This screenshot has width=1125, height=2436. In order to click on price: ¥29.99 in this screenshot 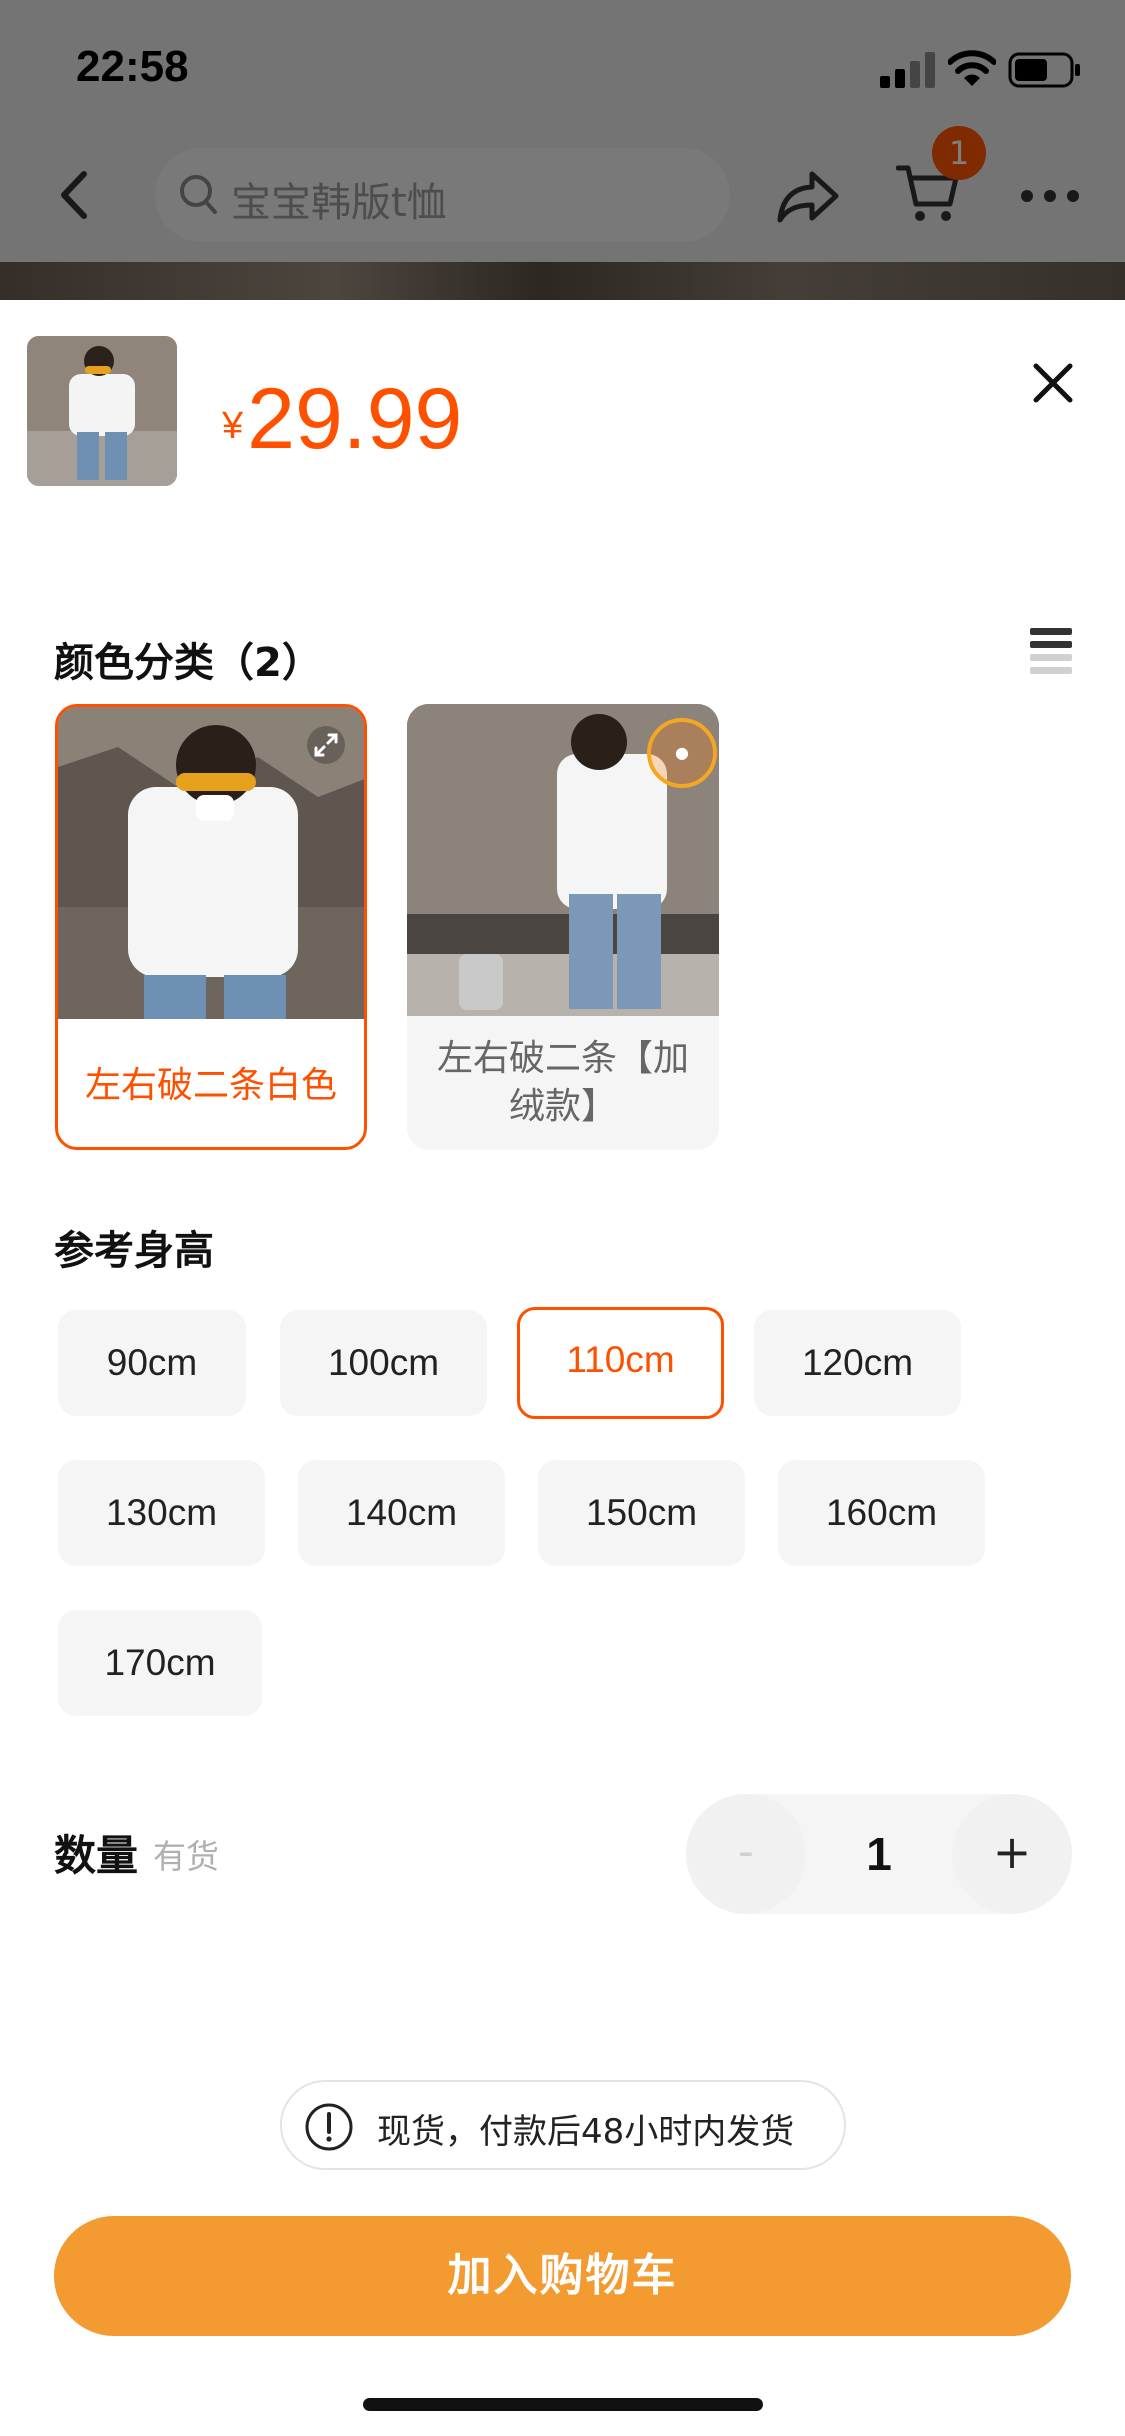, I will do `click(342, 419)`.